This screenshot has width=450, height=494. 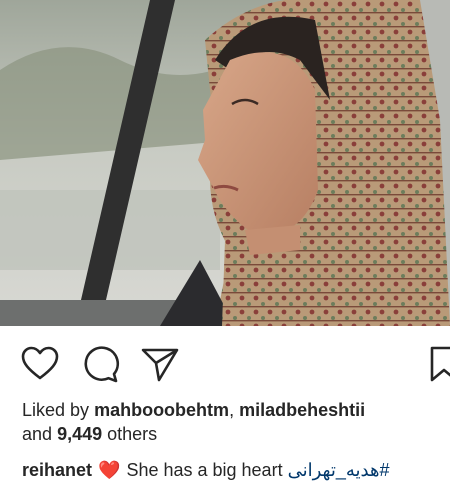 I want to click on and-text: and, so click(x=37, y=434).